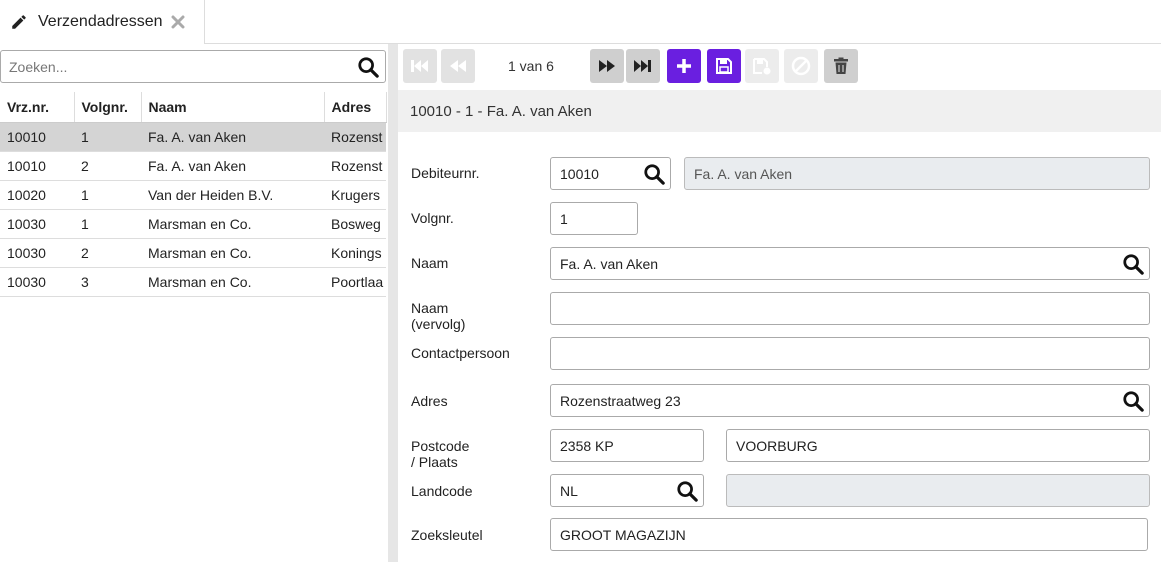 Image resolution: width=1161 pixels, height=562 pixels. I want to click on cancel-icon, so click(801, 66).